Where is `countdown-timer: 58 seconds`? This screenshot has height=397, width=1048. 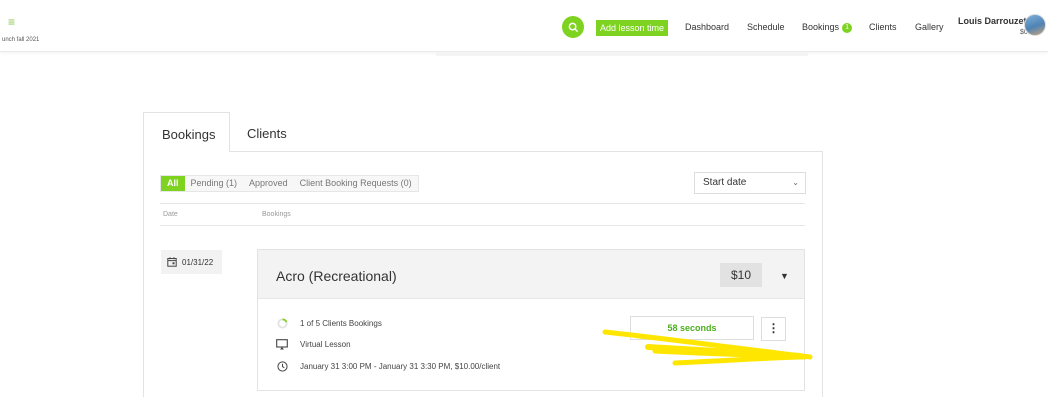
countdown-timer: 58 seconds is located at coordinates (692, 328).